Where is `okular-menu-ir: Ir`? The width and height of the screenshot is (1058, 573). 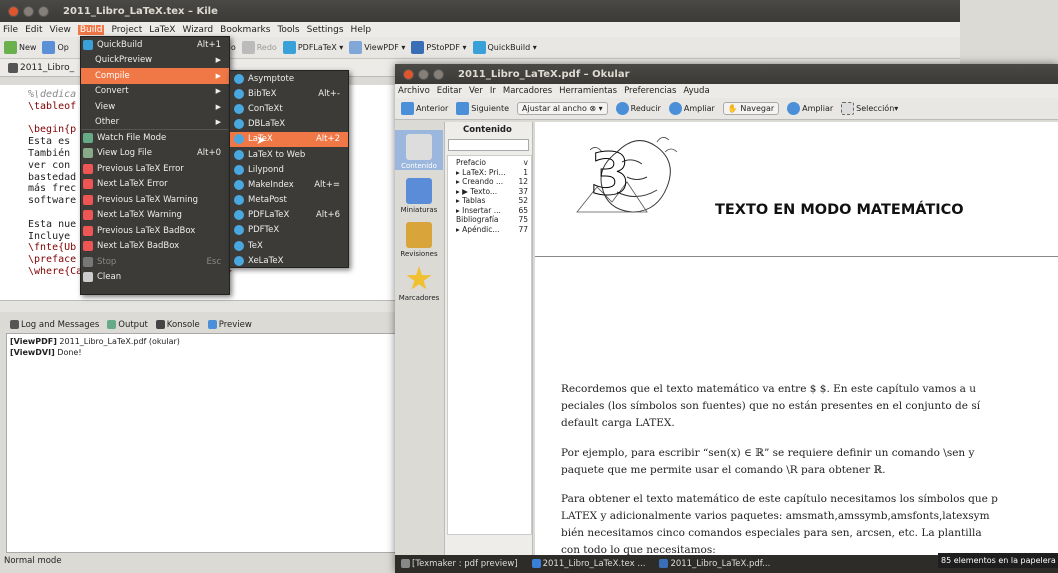 okular-menu-ir: Ir is located at coordinates (493, 91).